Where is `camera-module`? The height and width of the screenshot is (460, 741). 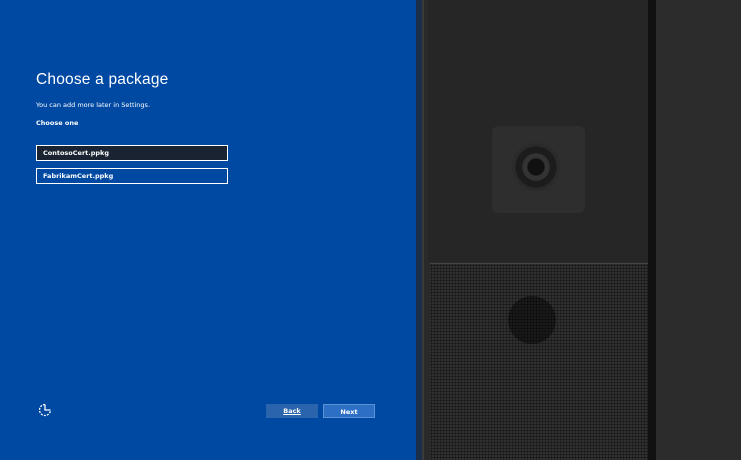 camera-module is located at coordinates (538, 169).